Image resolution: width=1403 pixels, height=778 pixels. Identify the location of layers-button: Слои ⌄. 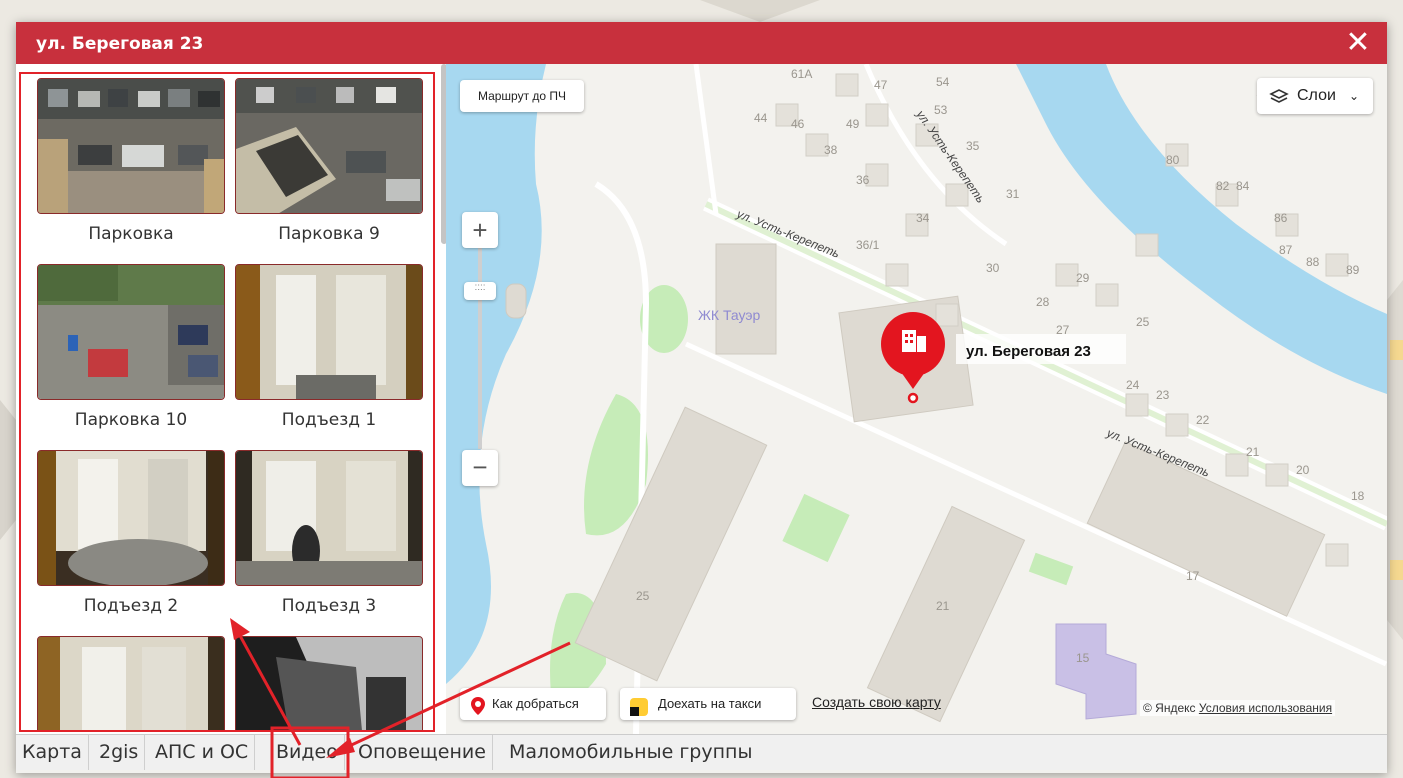
(1315, 96).